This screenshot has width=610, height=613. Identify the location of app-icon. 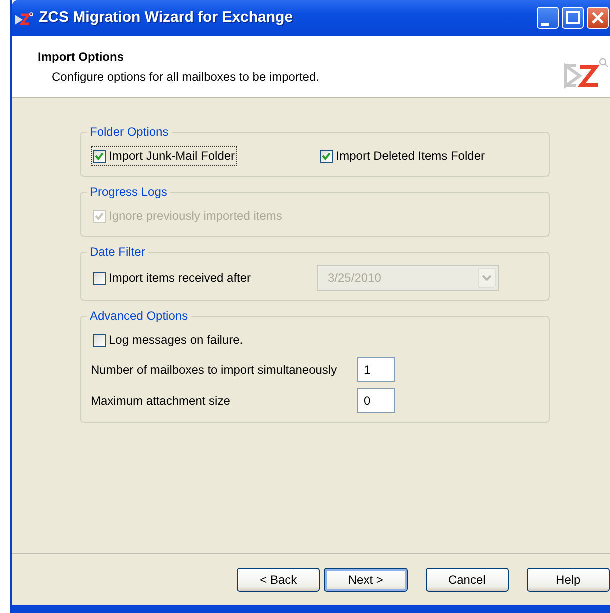
(24, 19).